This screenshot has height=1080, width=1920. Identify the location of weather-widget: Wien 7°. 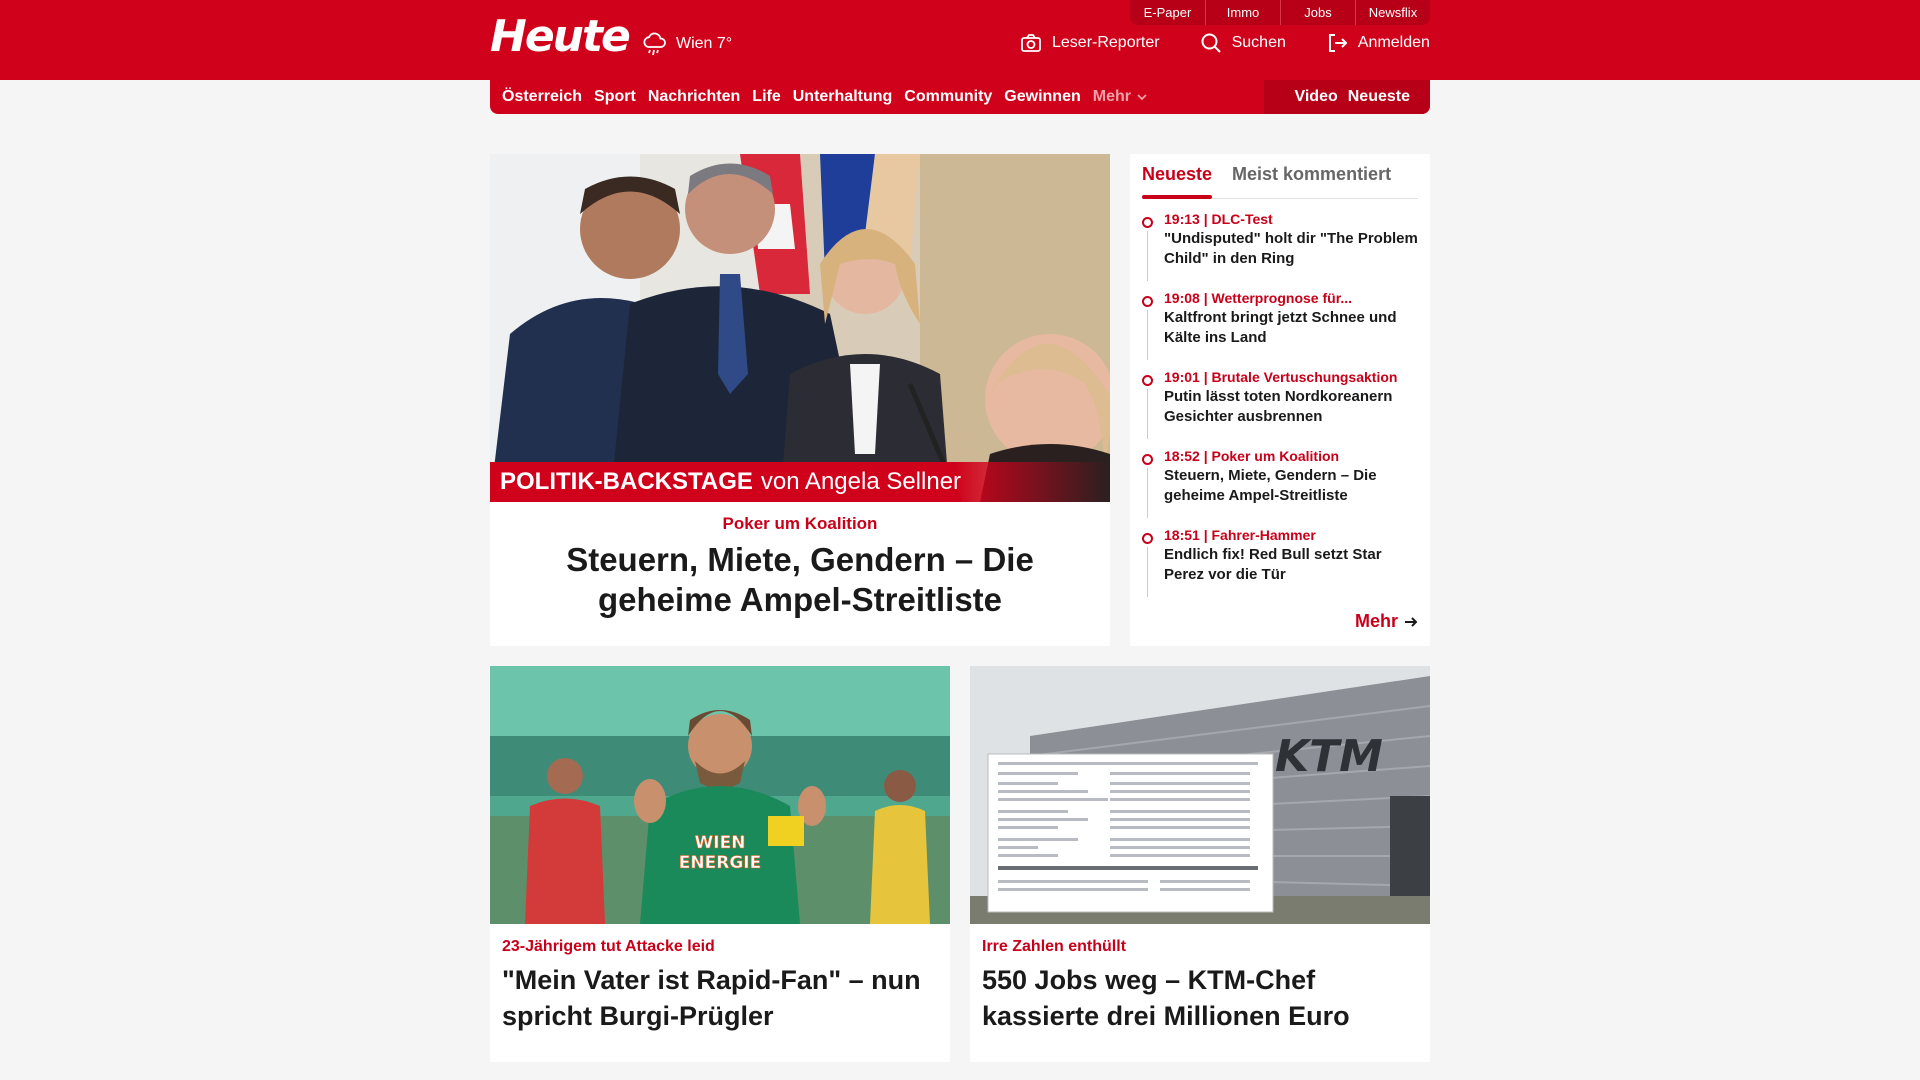
(686, 44).